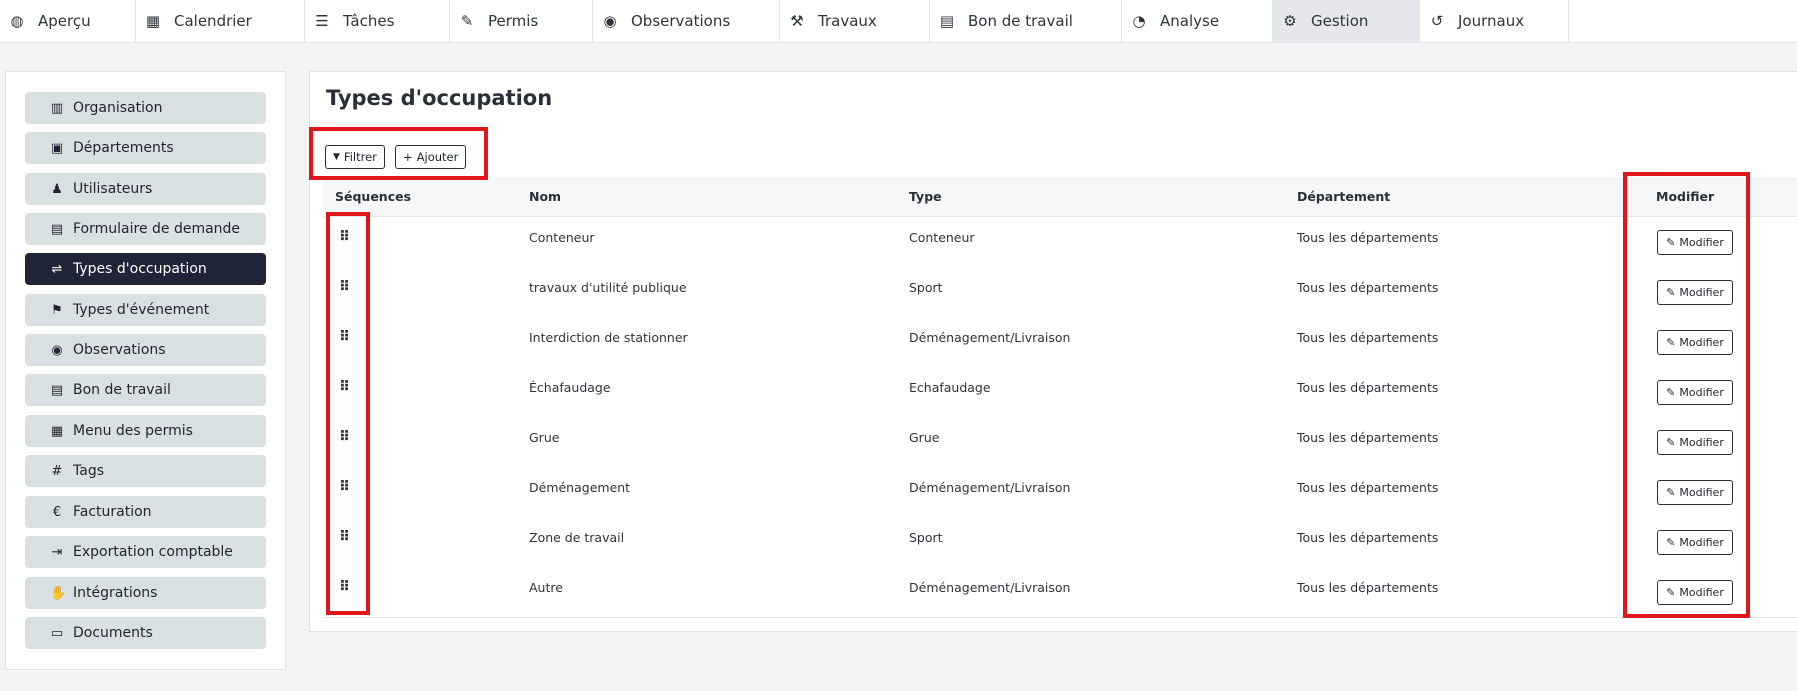 This screenshot has width=1797, height=691. What do you see at coordinates (570, 387) in the screenshot?
I see `cell-nom: Échafaudage` at bounding box center [570, 387].